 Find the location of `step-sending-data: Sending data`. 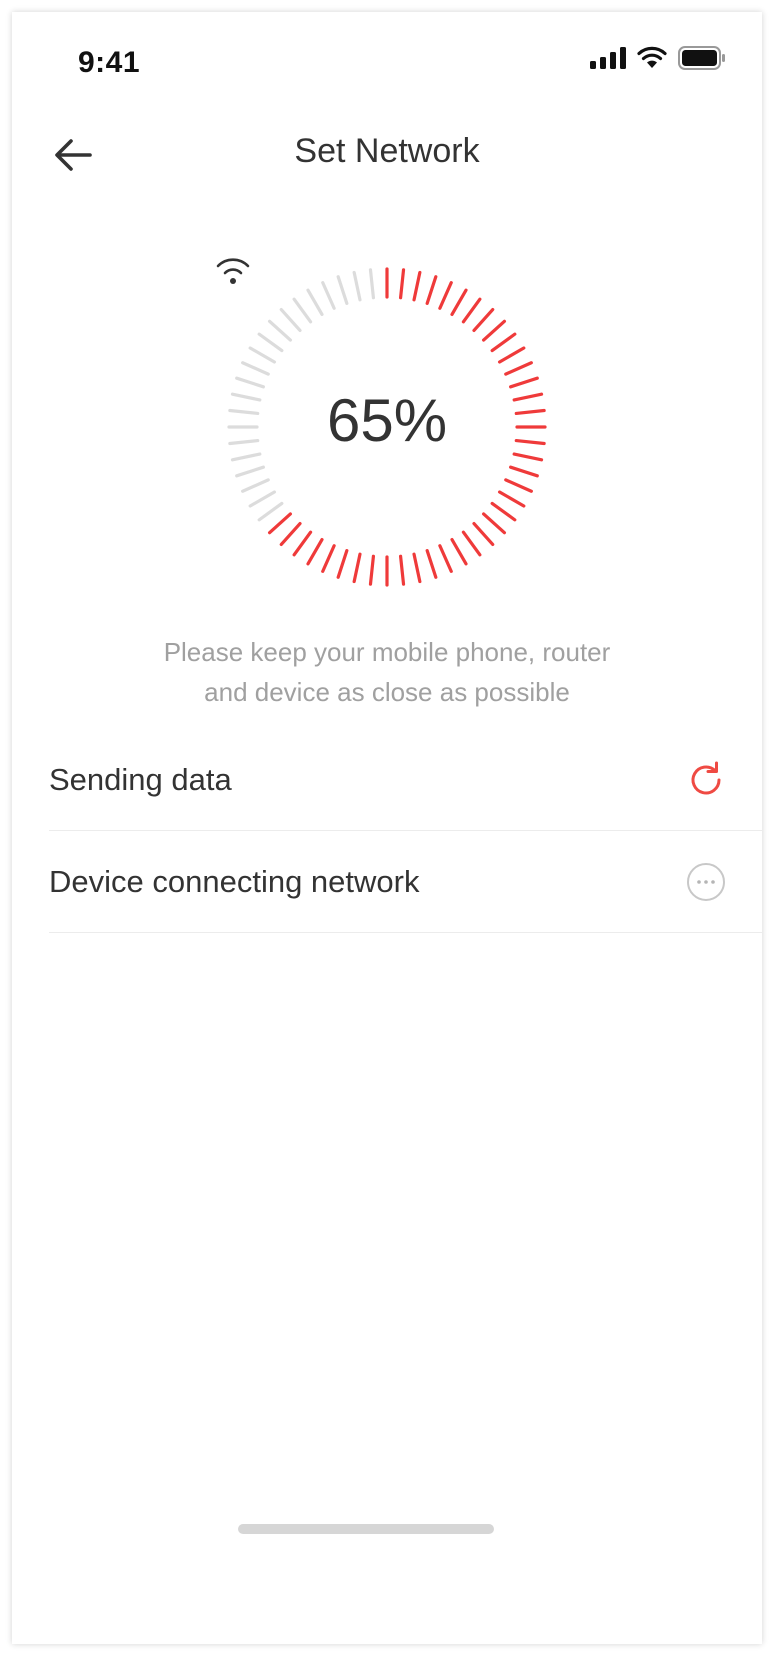

step-sending-data: Sending data is located at coordinates (405, 779).